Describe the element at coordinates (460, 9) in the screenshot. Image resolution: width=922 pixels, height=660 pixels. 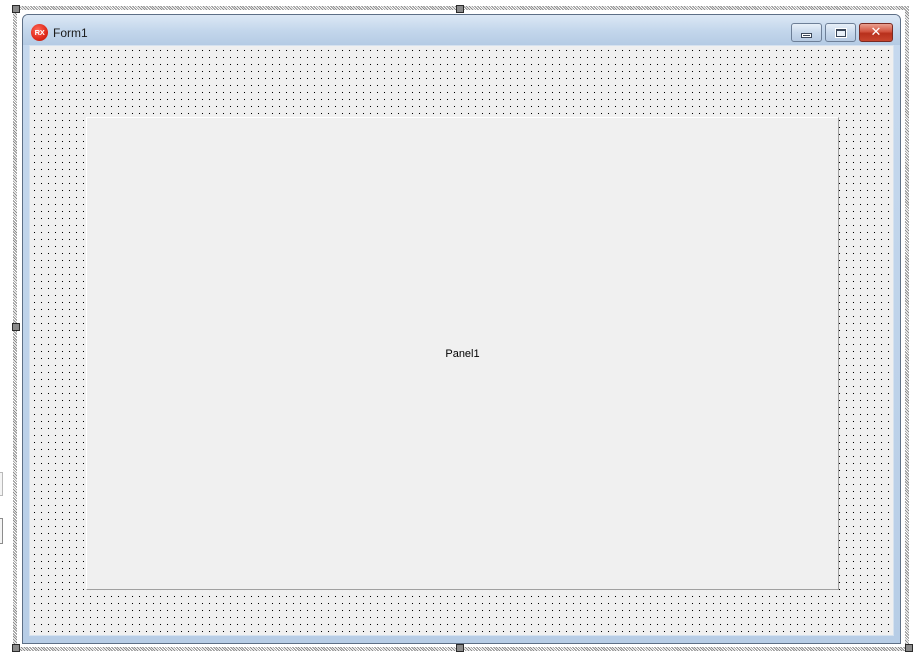
I see `resize-handle-top` at that location.